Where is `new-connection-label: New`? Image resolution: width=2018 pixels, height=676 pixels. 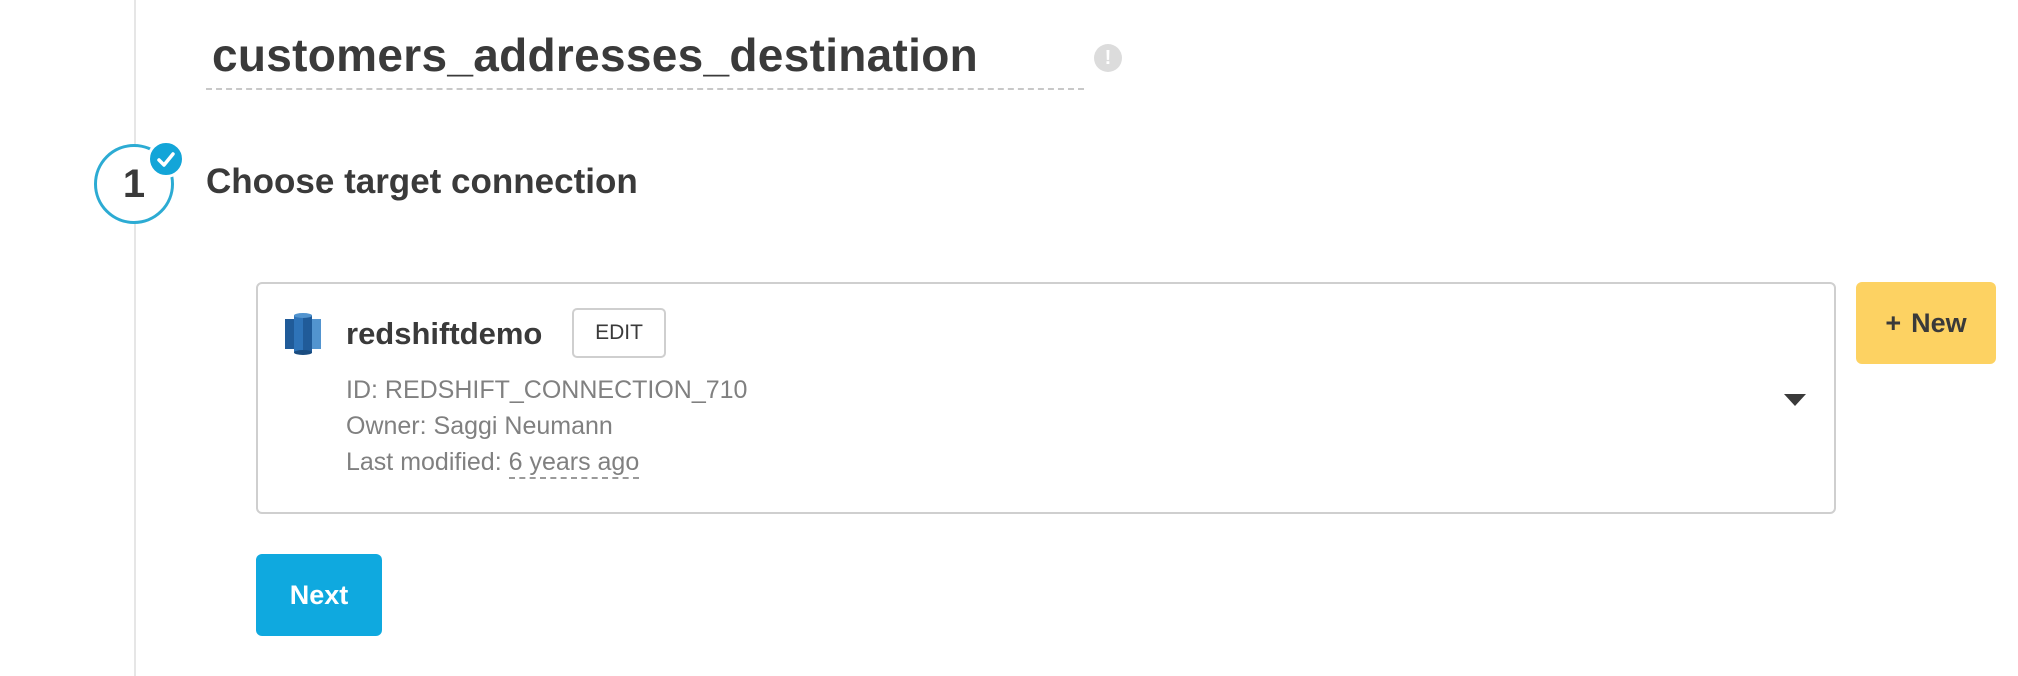
new-connection-label: New is located at coordinates (1939, 323).